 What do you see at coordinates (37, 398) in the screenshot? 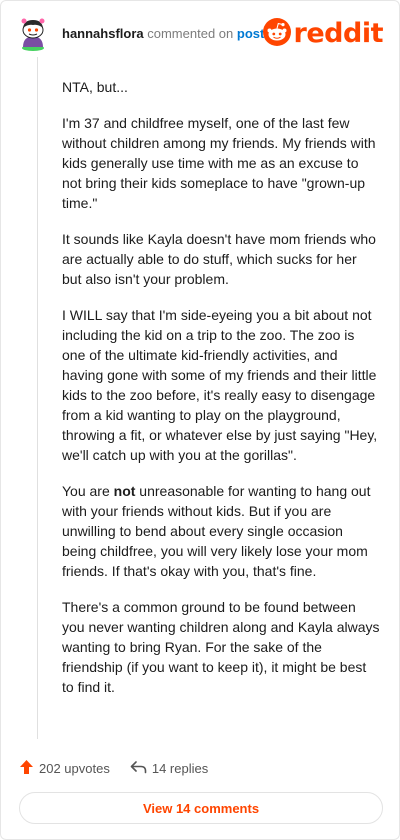
I see `thread-line` at bounding box center [37, 398].